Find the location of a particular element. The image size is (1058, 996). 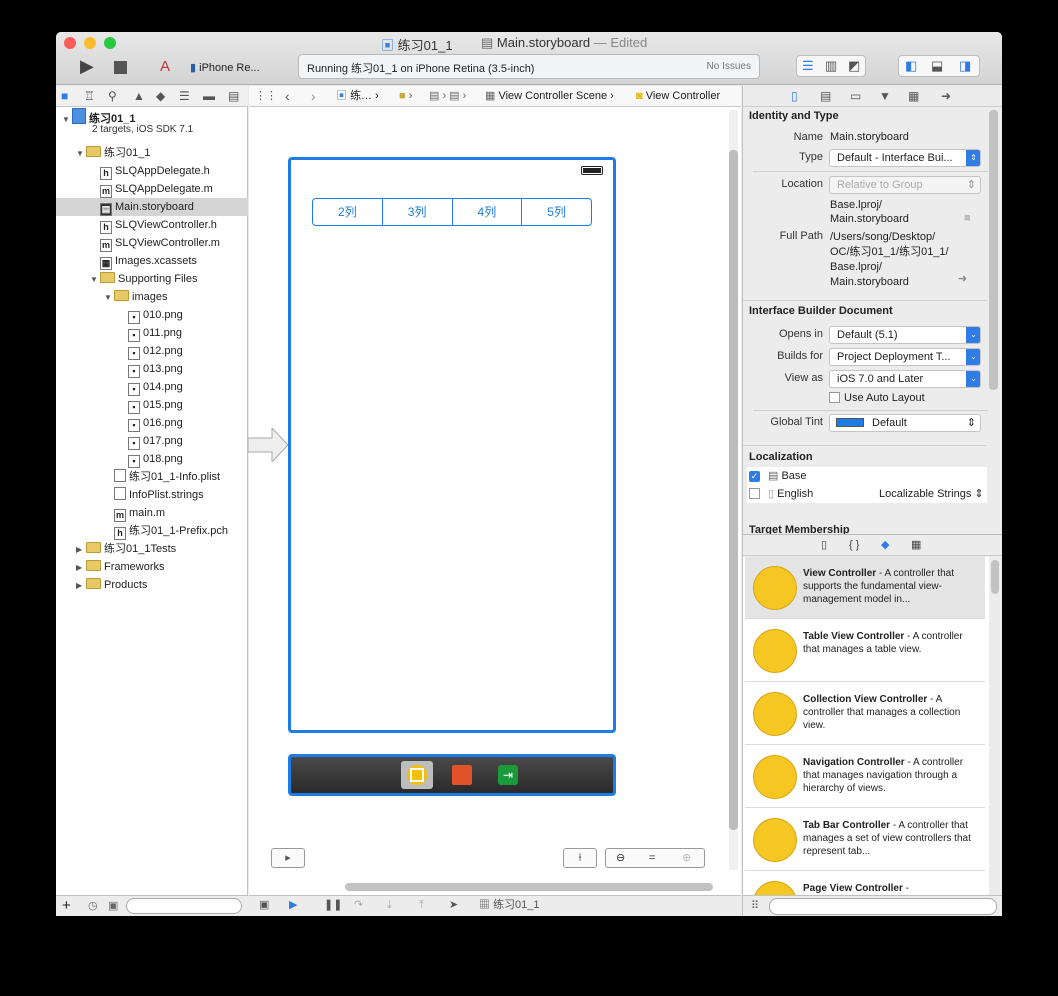

scm-filter-icon: ▣ is located at coordinates (113, 905).